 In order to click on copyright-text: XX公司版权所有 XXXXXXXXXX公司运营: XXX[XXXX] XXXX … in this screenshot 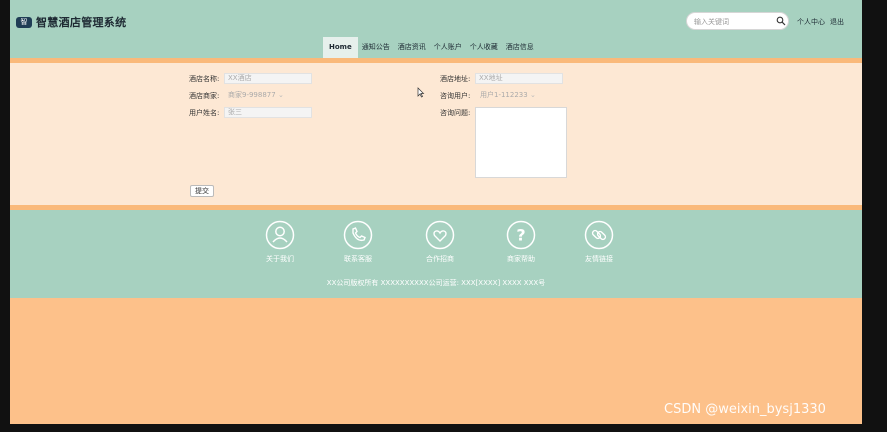, I will do `click(436, 283)`.